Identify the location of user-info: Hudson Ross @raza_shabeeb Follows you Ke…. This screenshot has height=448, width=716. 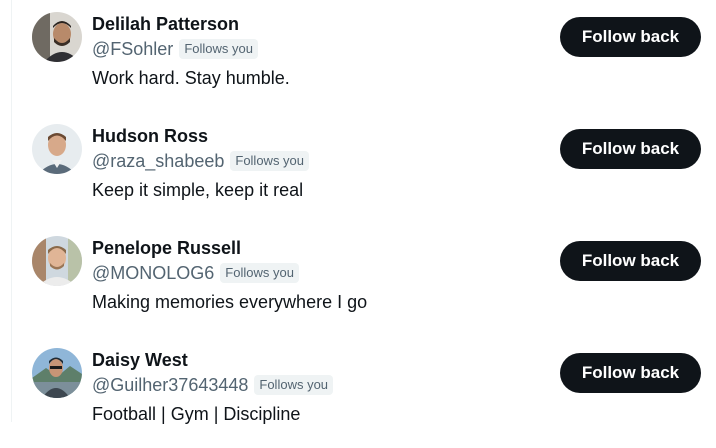
(312, 163).